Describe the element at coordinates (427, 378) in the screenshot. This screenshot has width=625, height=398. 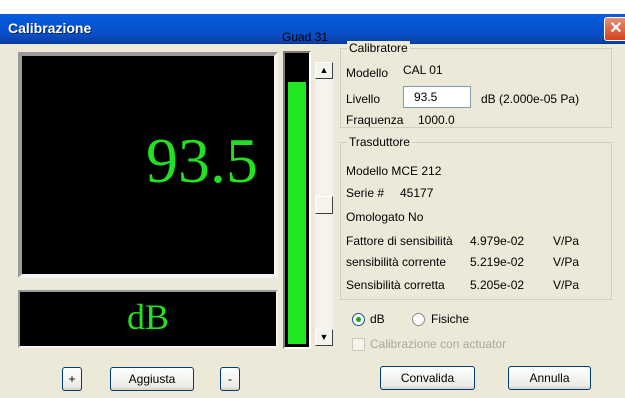
I see `convalida-button: Convalida` at that location.